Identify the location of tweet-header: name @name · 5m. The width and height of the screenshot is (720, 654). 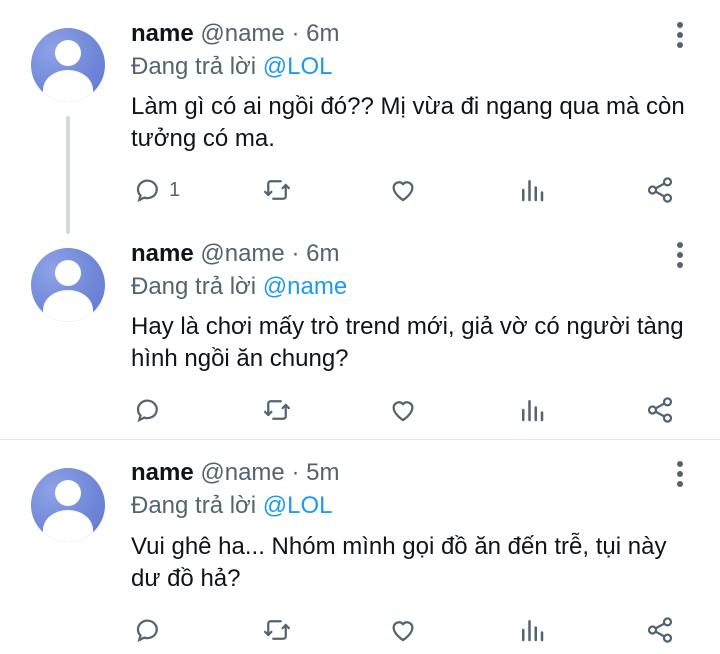
(235, 473).